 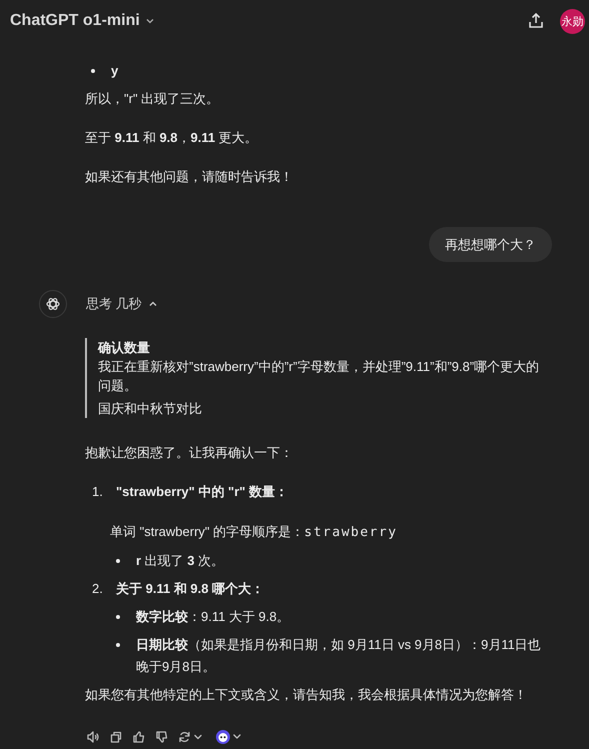 I want to click on thinking-title: 确认数量, so click(x=124, y=348).